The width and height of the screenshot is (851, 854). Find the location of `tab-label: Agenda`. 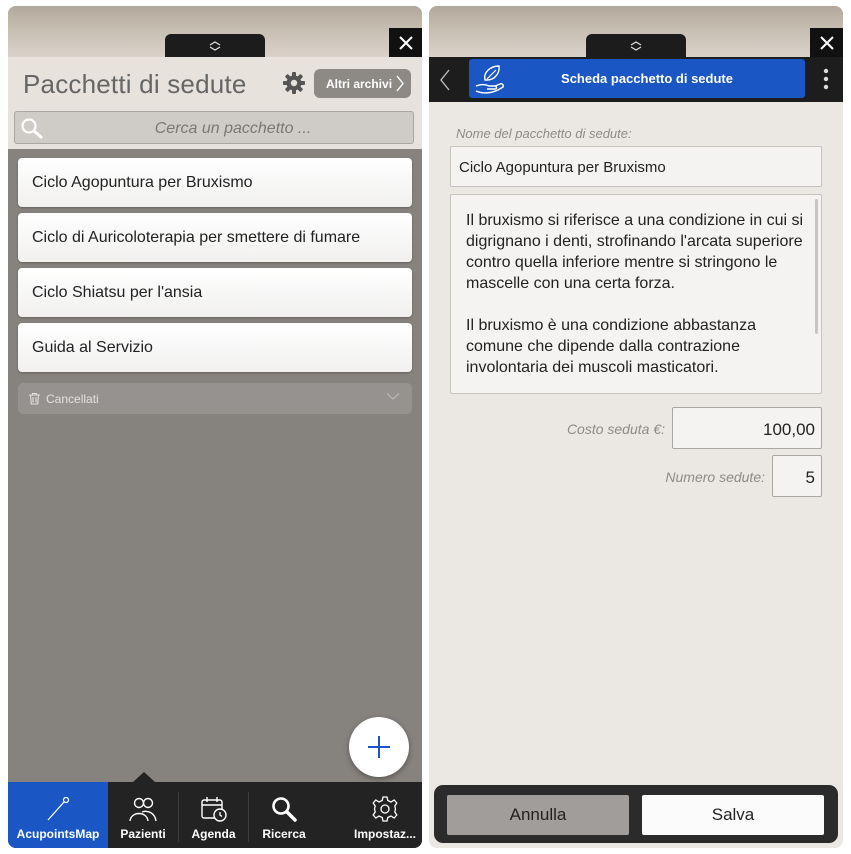

tab-label: Agenda is located at coordinates (213, 834).